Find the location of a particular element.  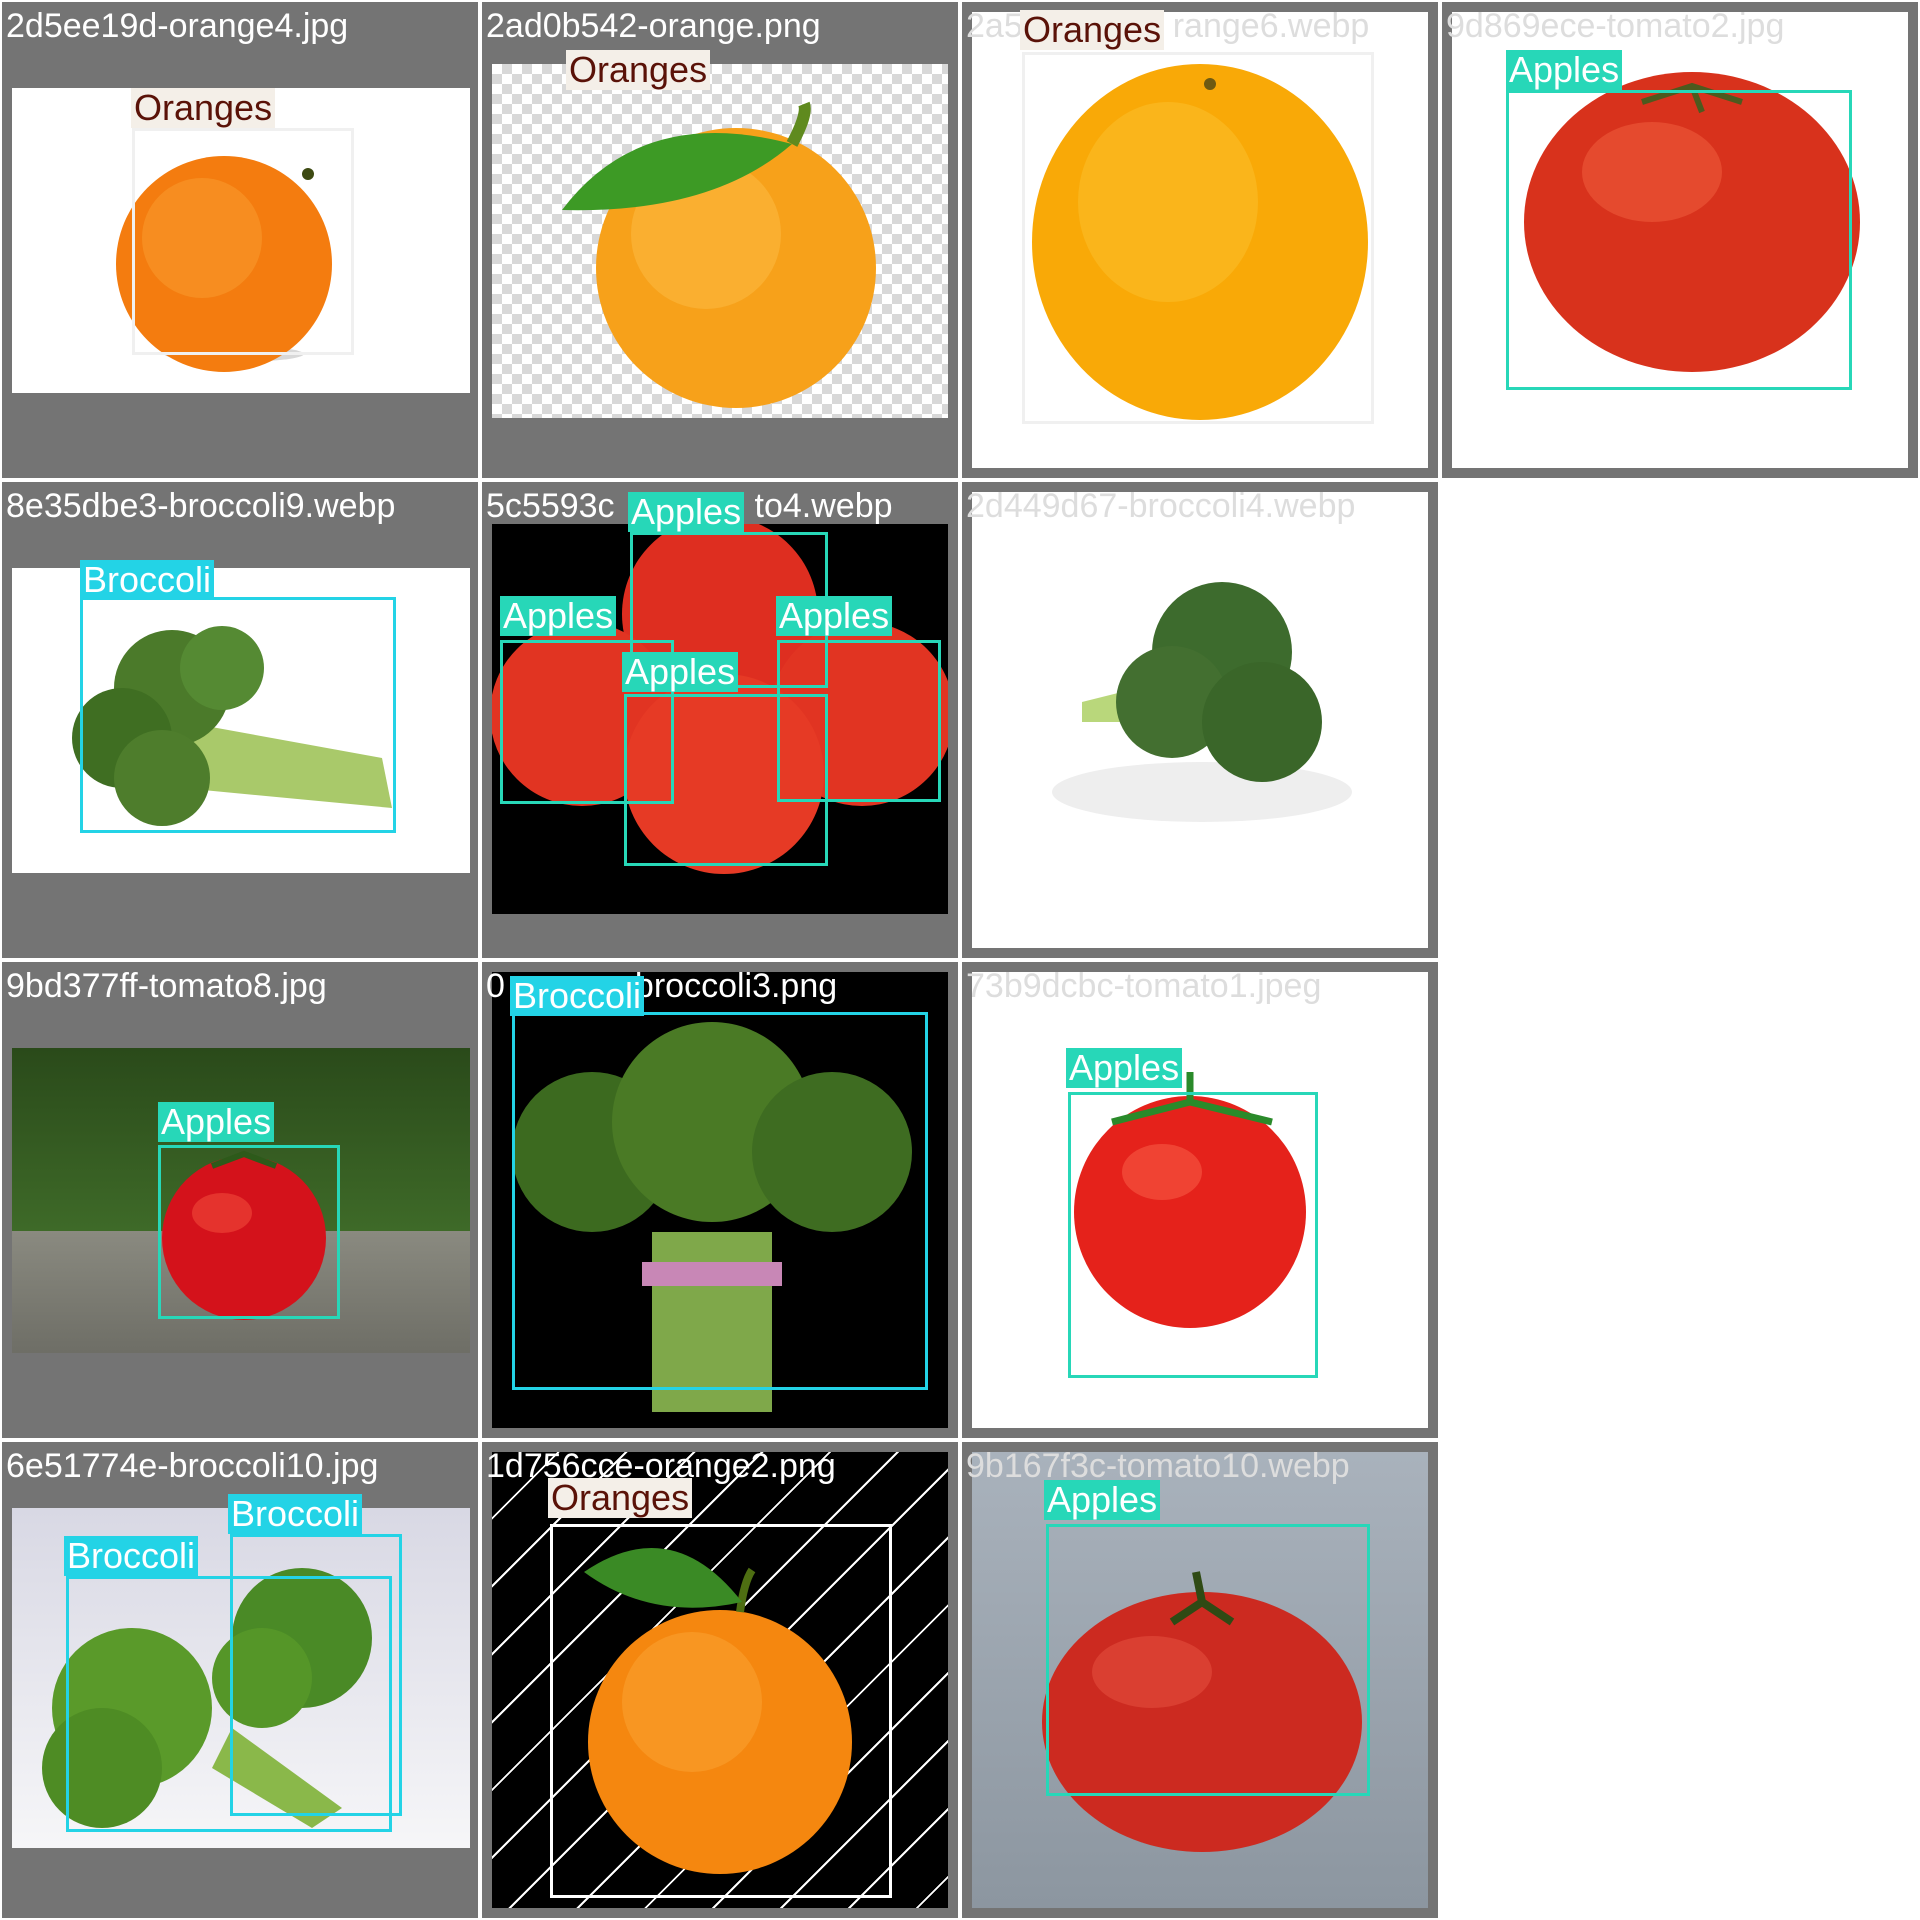

broccoli-illustration is located at coordinates (1202, 702).